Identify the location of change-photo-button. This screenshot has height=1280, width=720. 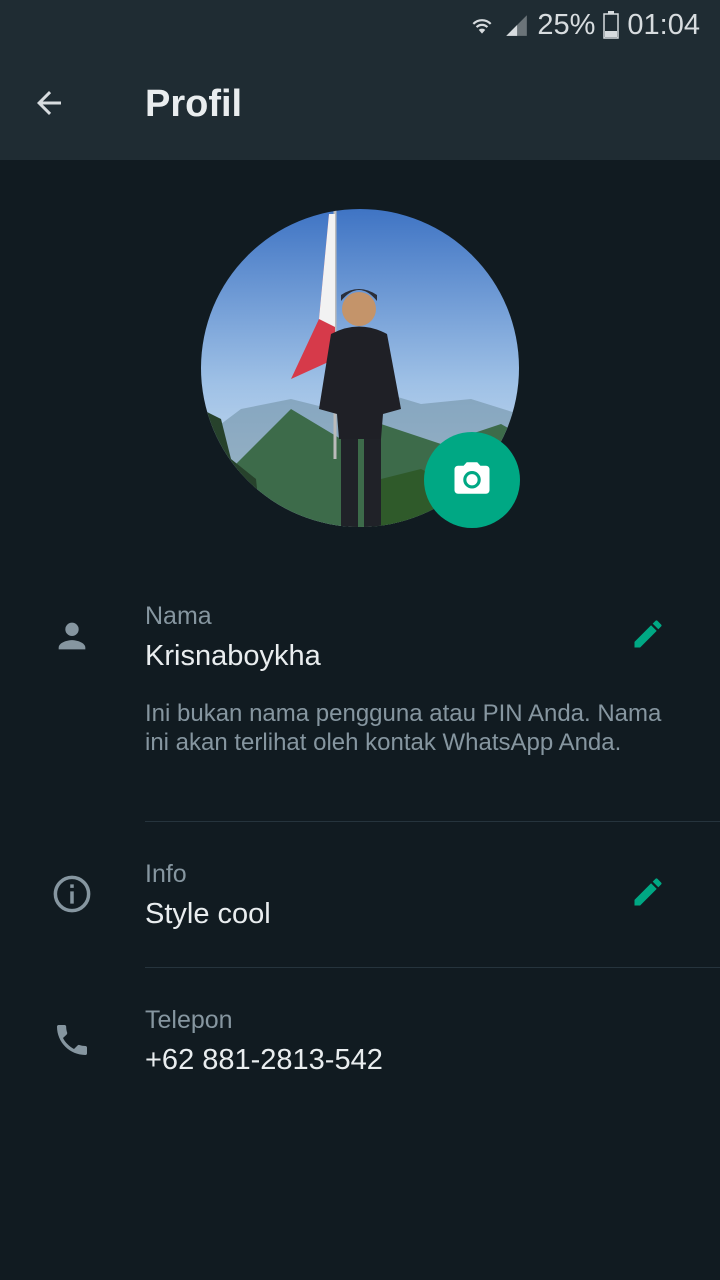
(472, 480).